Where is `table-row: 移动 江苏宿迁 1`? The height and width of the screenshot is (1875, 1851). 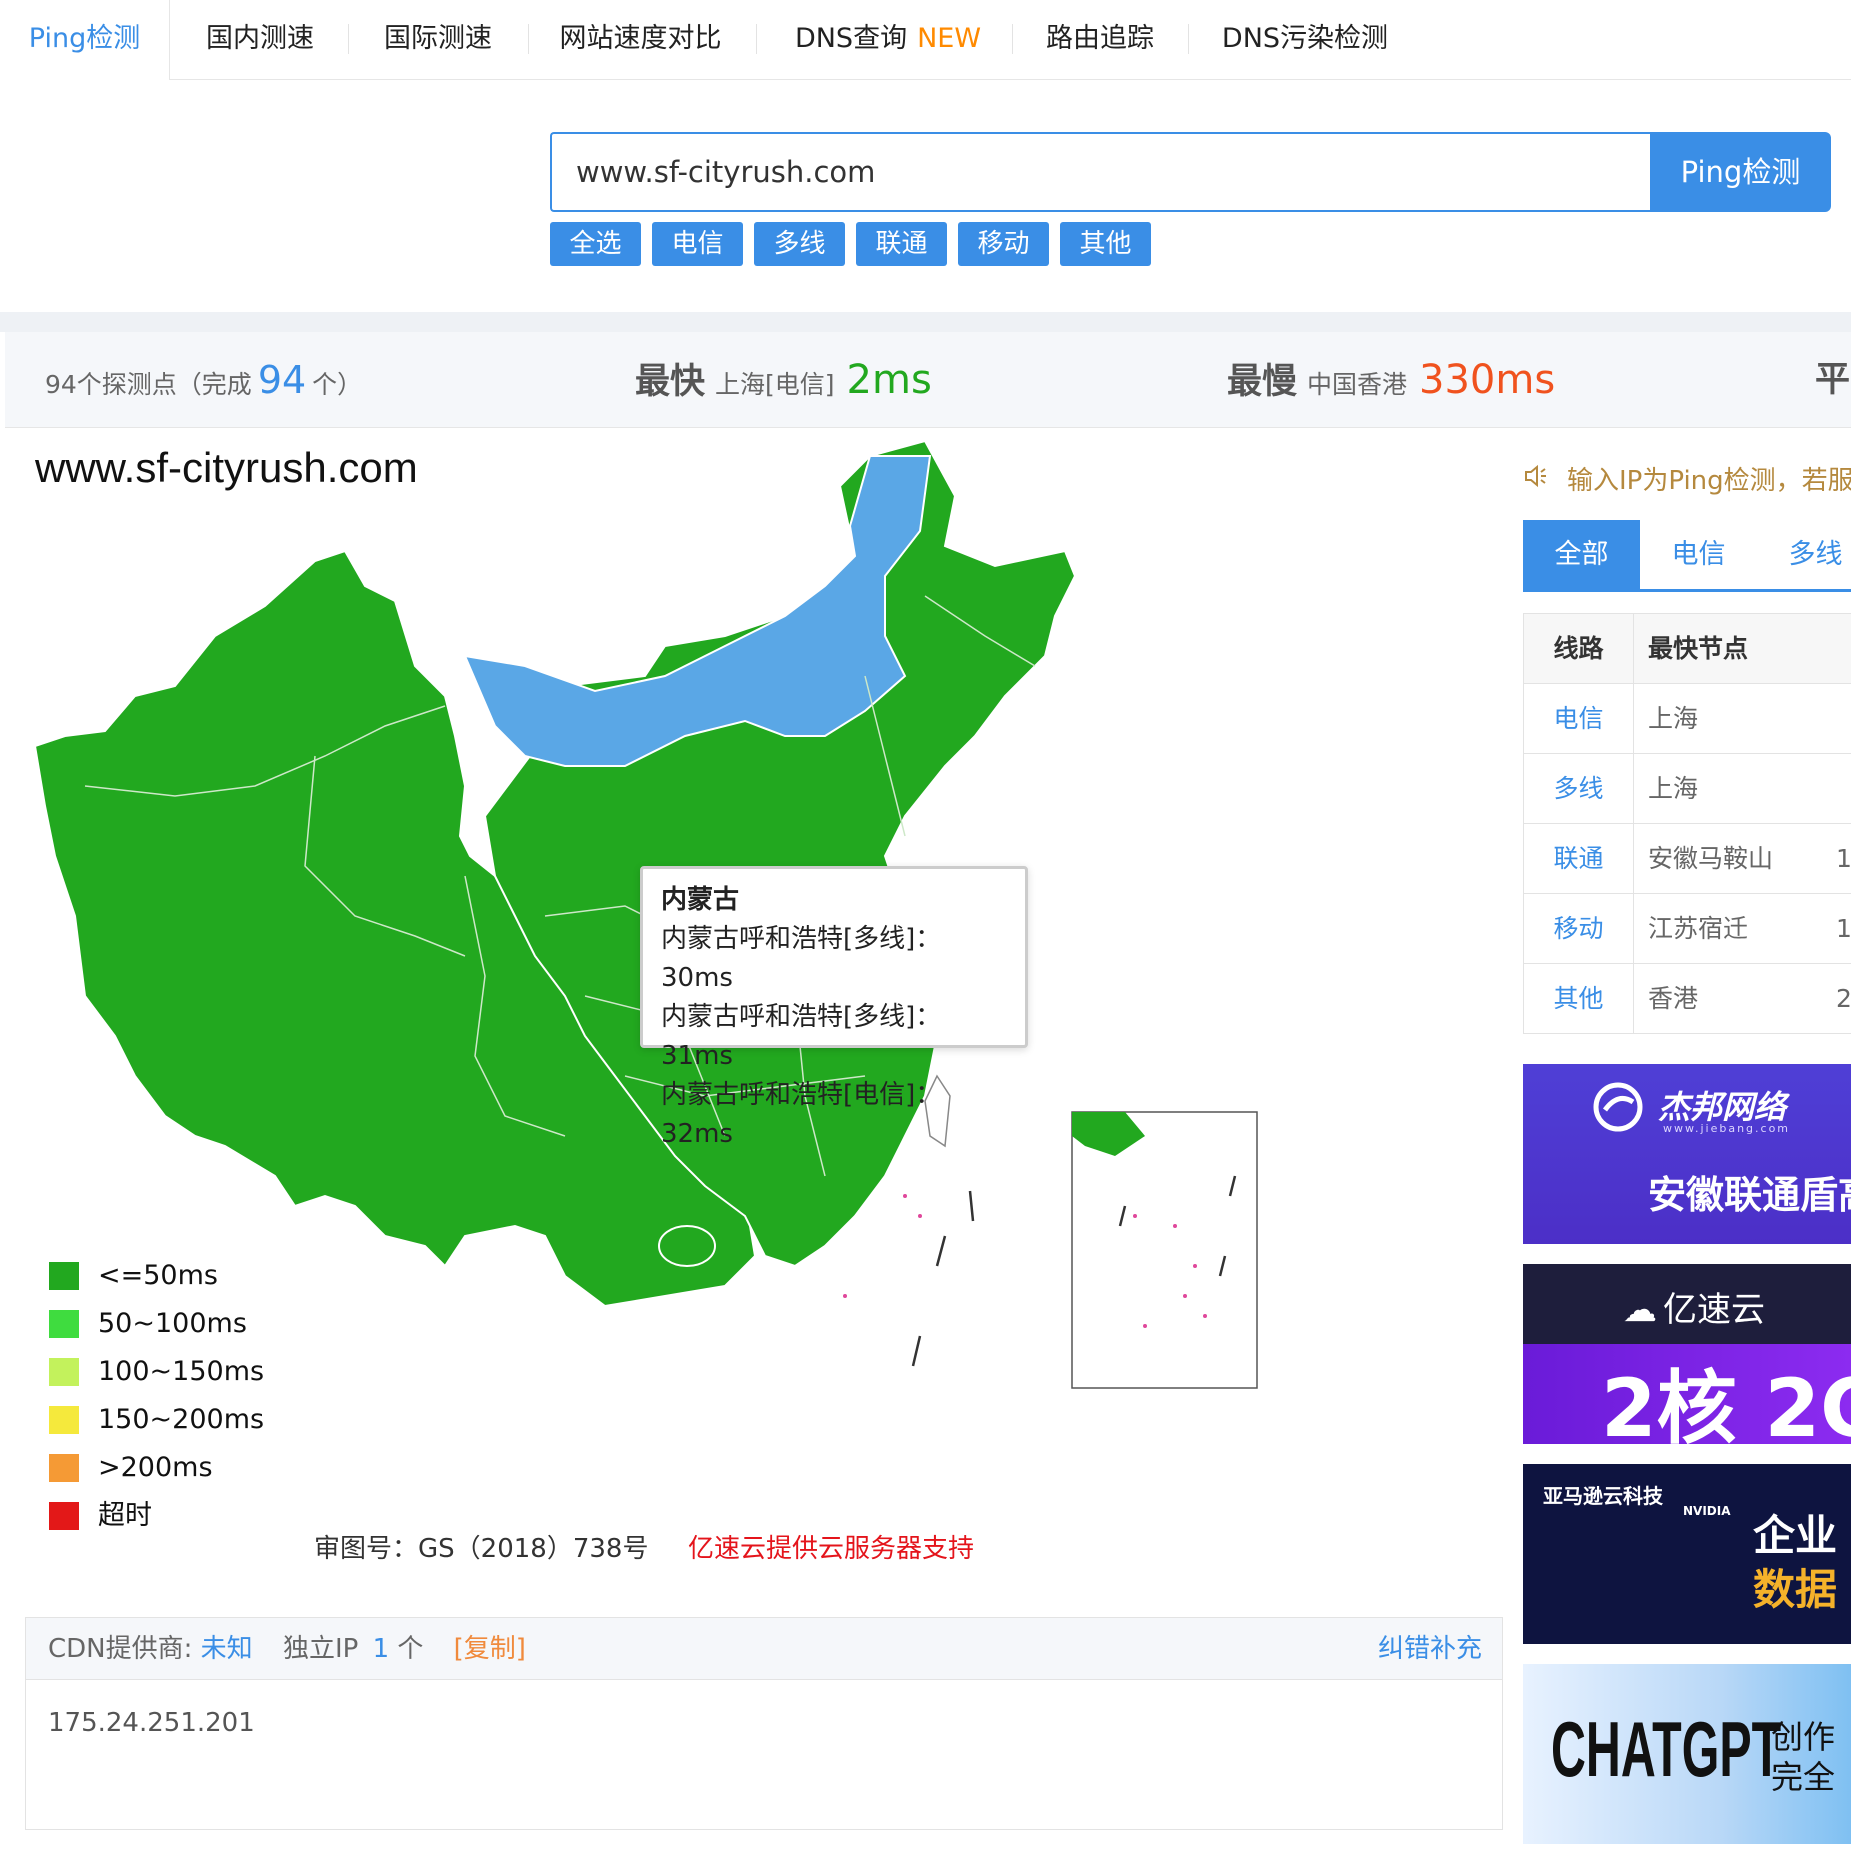
table-row: 移动 江苏宿迁 1 is located at coordinates (1687, 929).